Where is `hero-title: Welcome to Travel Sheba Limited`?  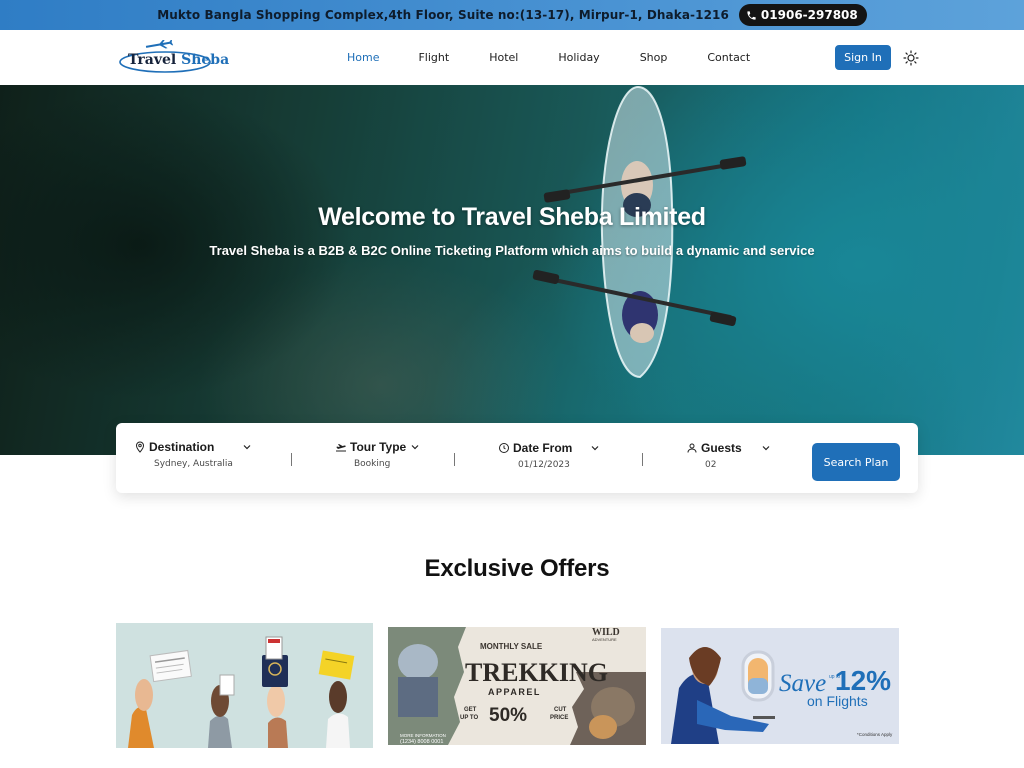
hero-title: Welcome to Travel Sheba Limited is located at coordinates (512, 217).